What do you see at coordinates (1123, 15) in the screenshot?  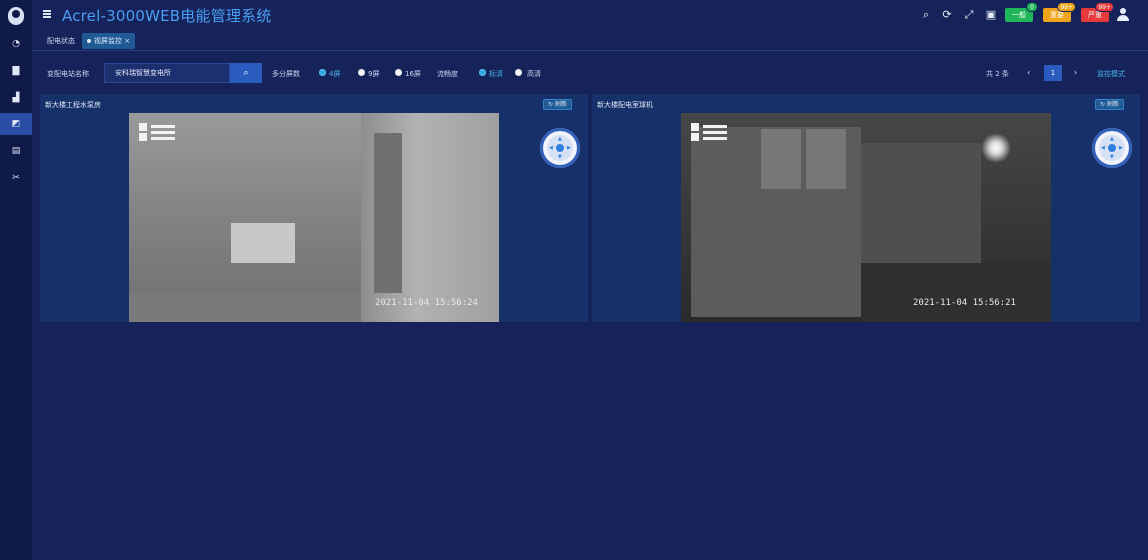 I see `user-icon` at bounding box center [1123, 15].